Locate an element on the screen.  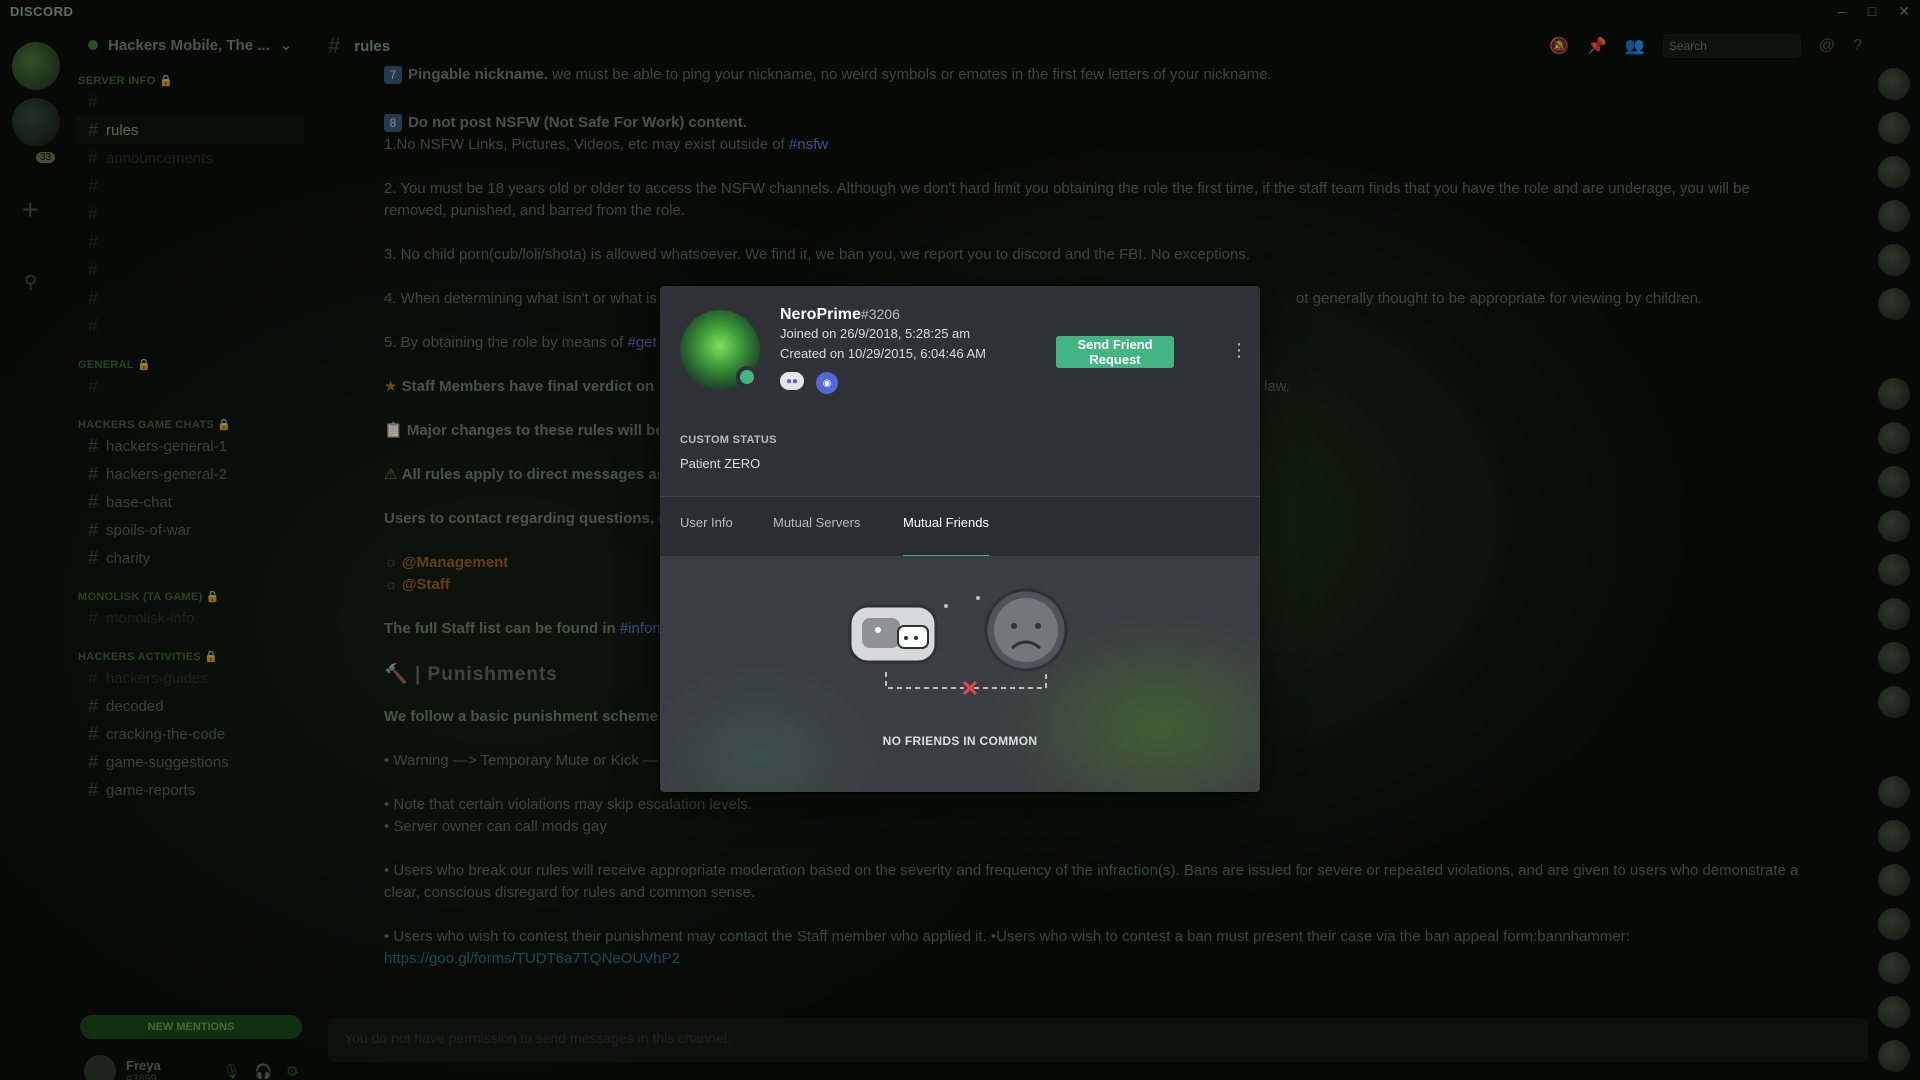
profile-avatar is located at coordinates (720, 350).